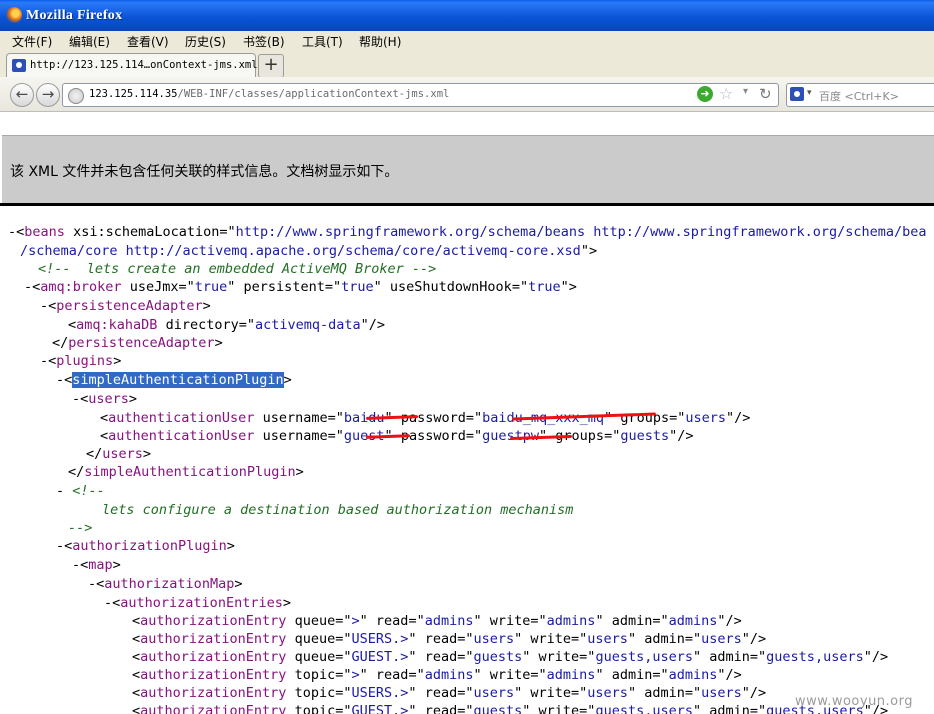 The width and height of the screenshot is (934, 714). I want to click on menu-tools: 工具(T), so click(322, 41).